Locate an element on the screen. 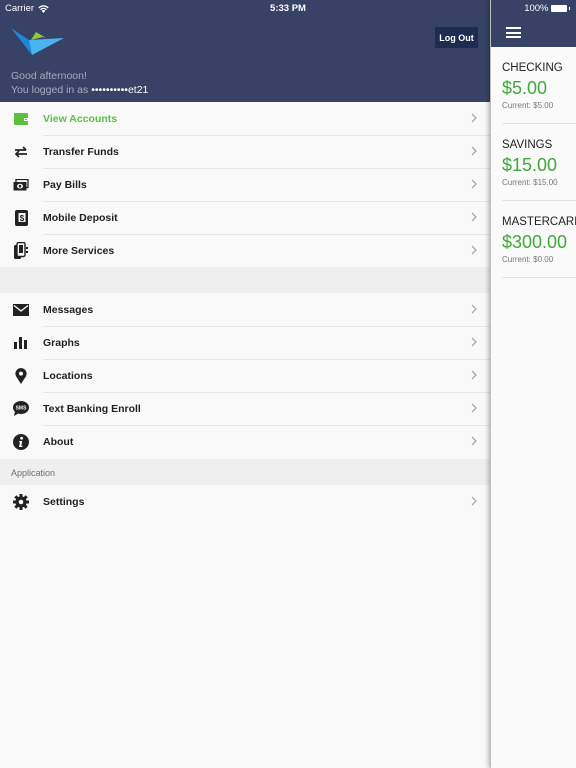 The height and width of the screenshot is (768, 576). menu-item-label: Messages is located at coordinates (68, 309).